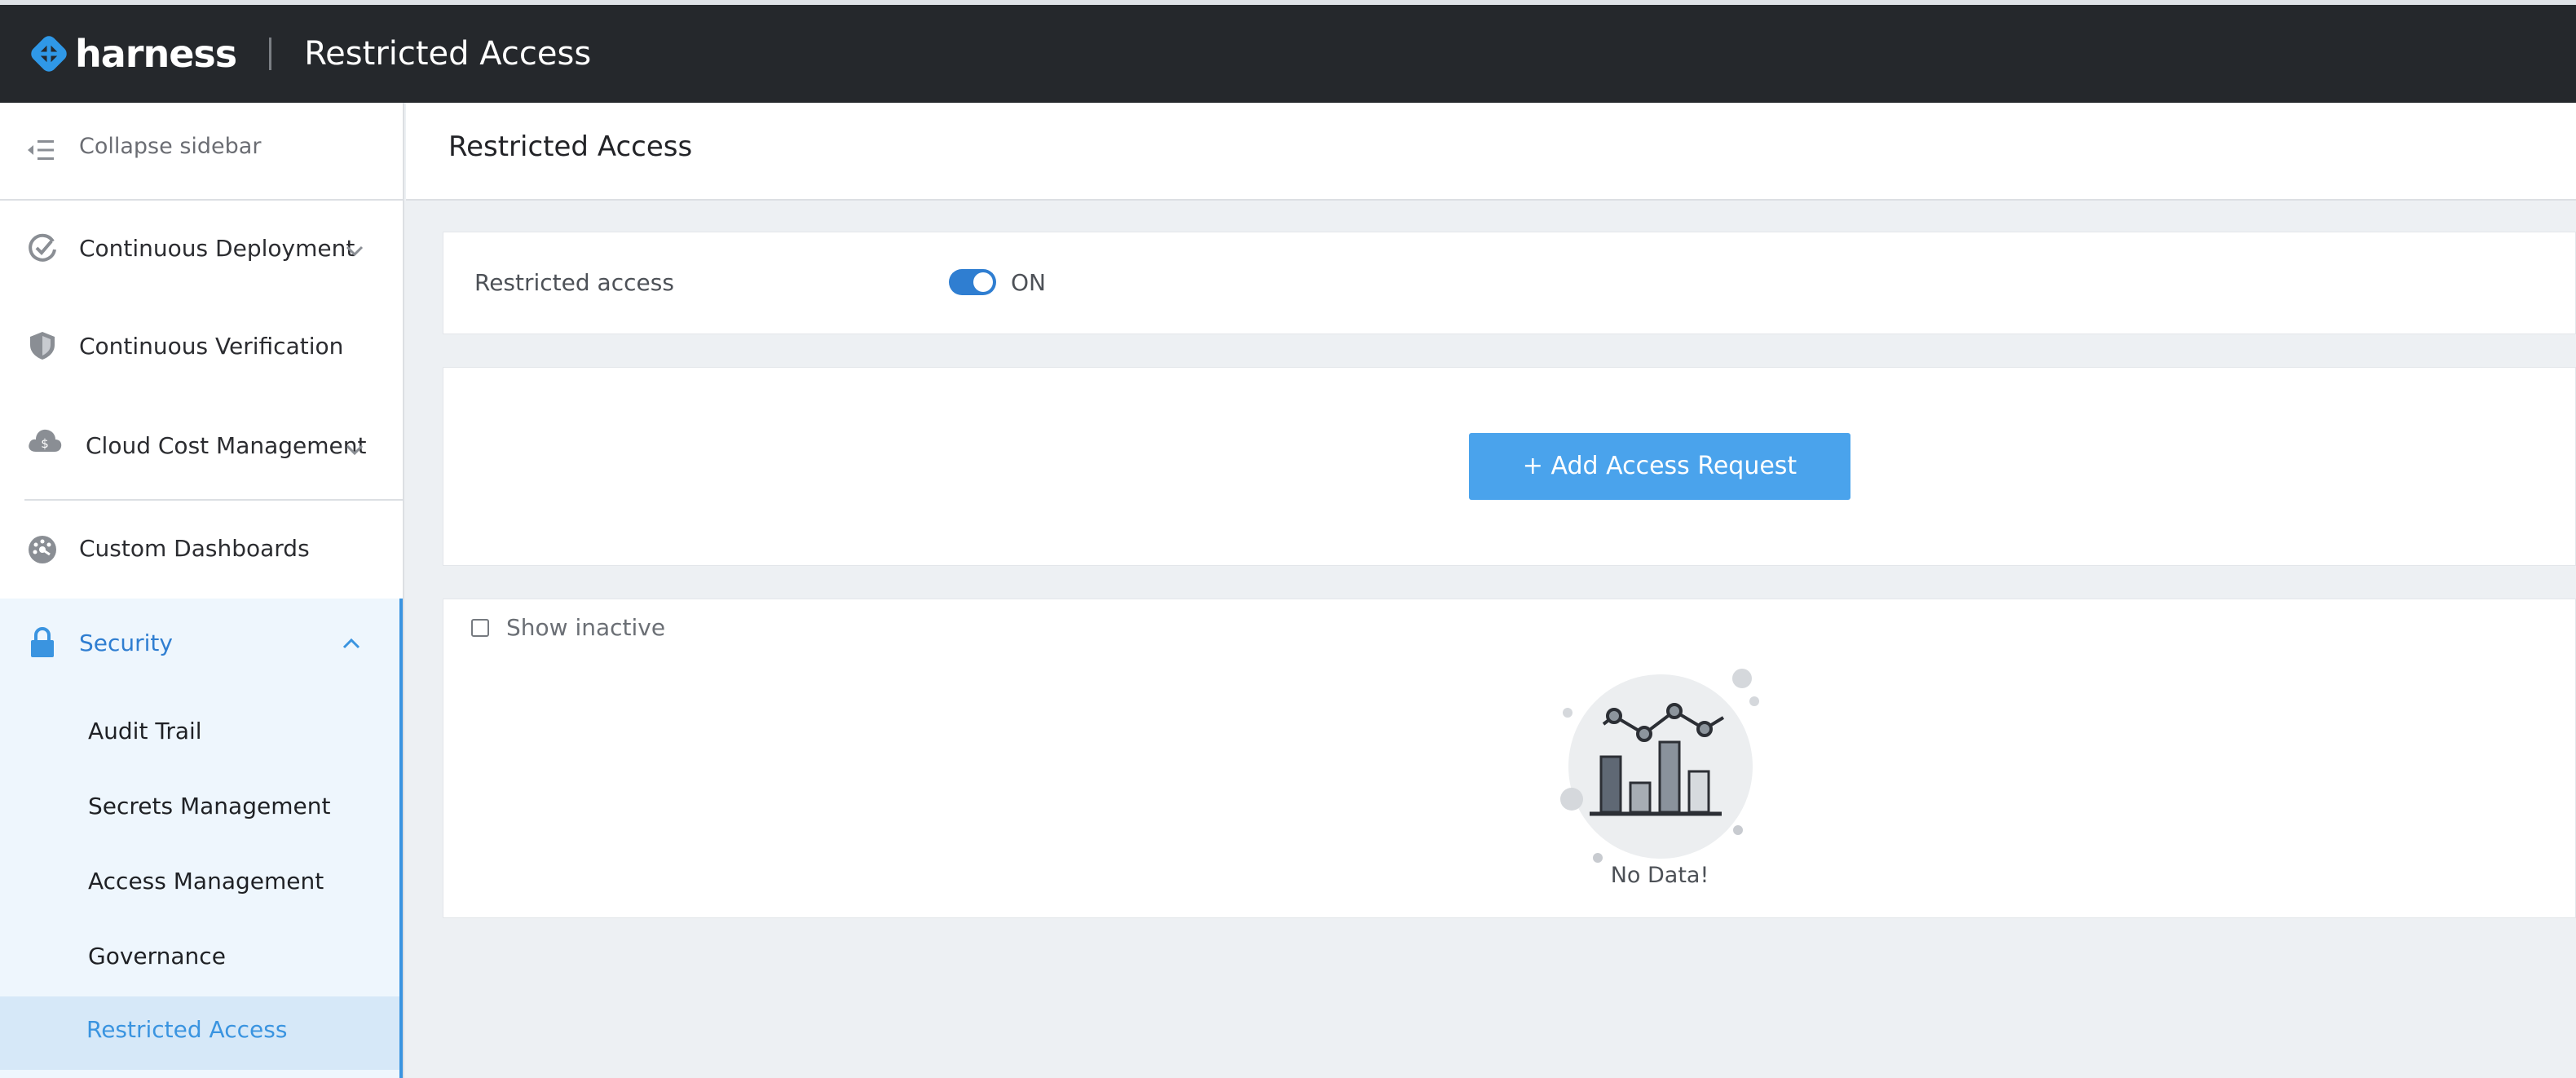  I want to click on brand: harness, so click(132, 54).